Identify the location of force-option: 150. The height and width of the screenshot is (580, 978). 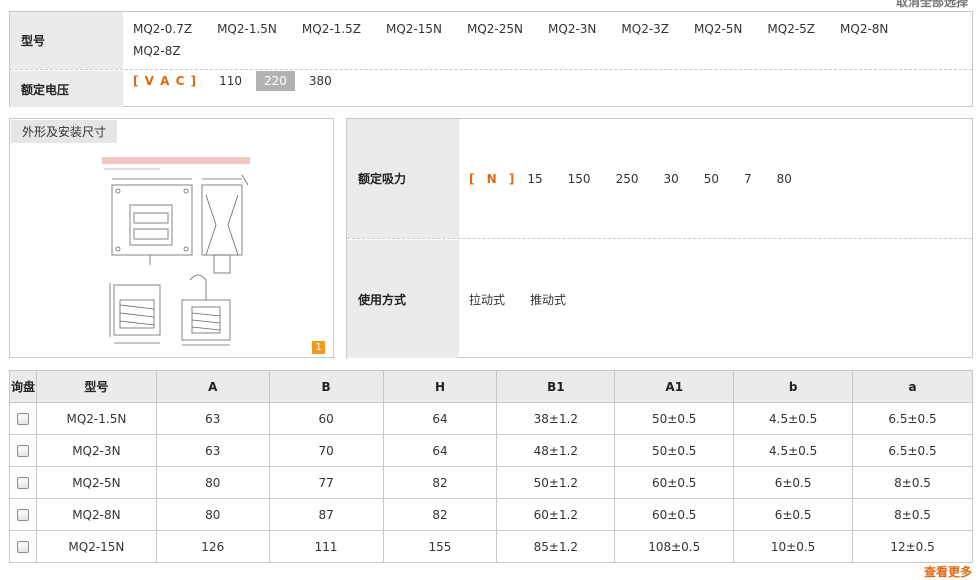
(579, 179).